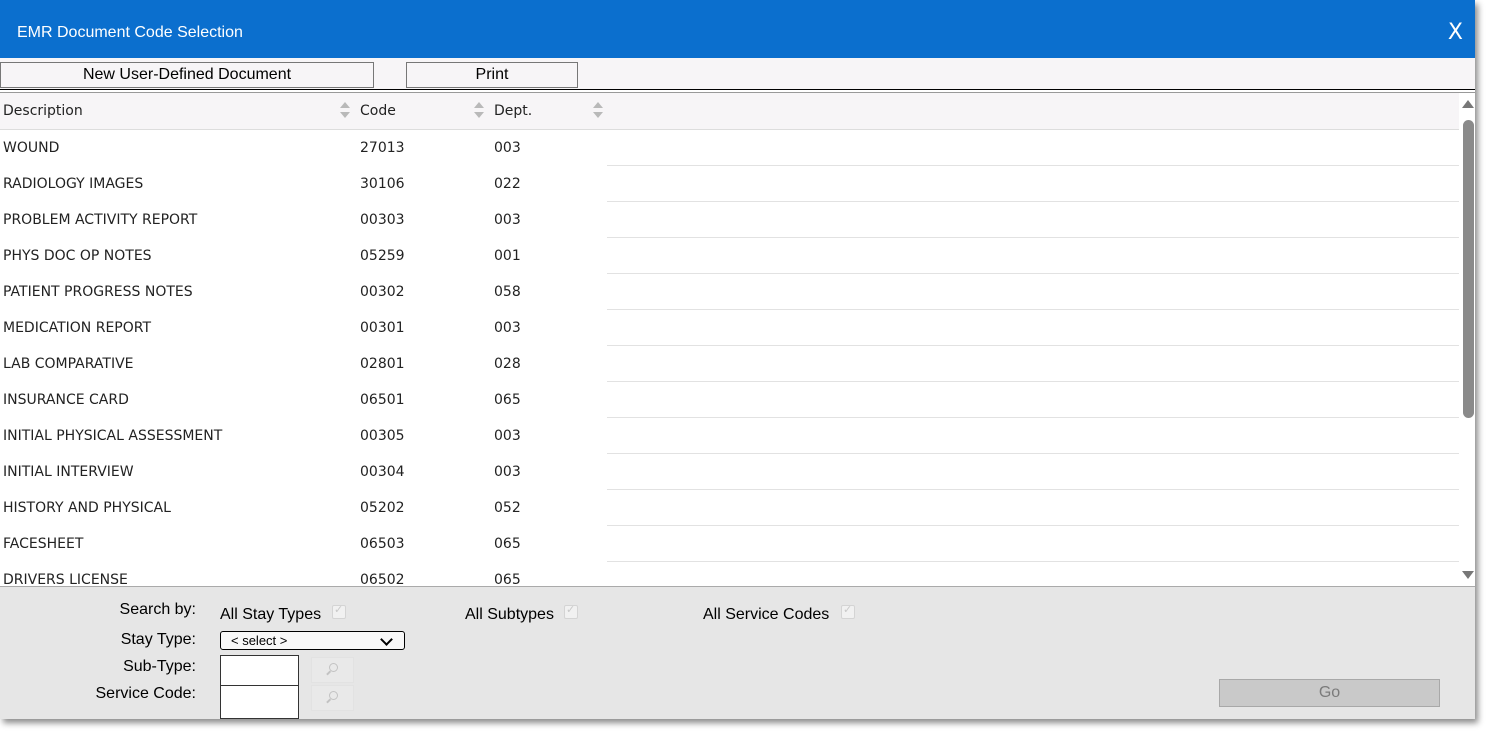  What do you see at coordinates (382, 256) in the screenshot?
I see `cell-code: 05259` at bounding box center [382, 256].